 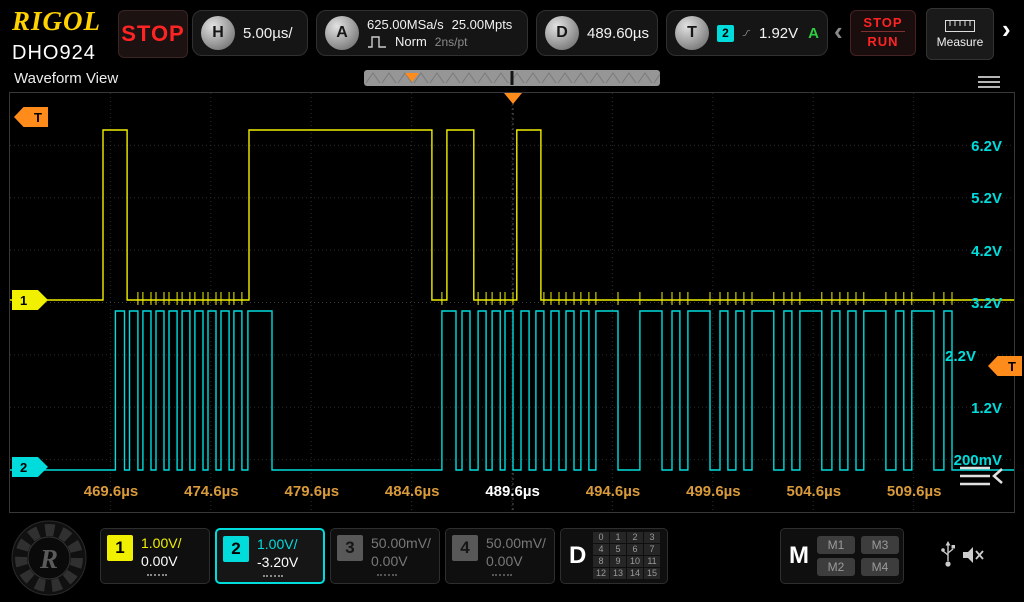 What do you see at coordinates (986, 408) in the screenshot?
I see `voltage-label: 1.2V` at bounding box center [986, 408].